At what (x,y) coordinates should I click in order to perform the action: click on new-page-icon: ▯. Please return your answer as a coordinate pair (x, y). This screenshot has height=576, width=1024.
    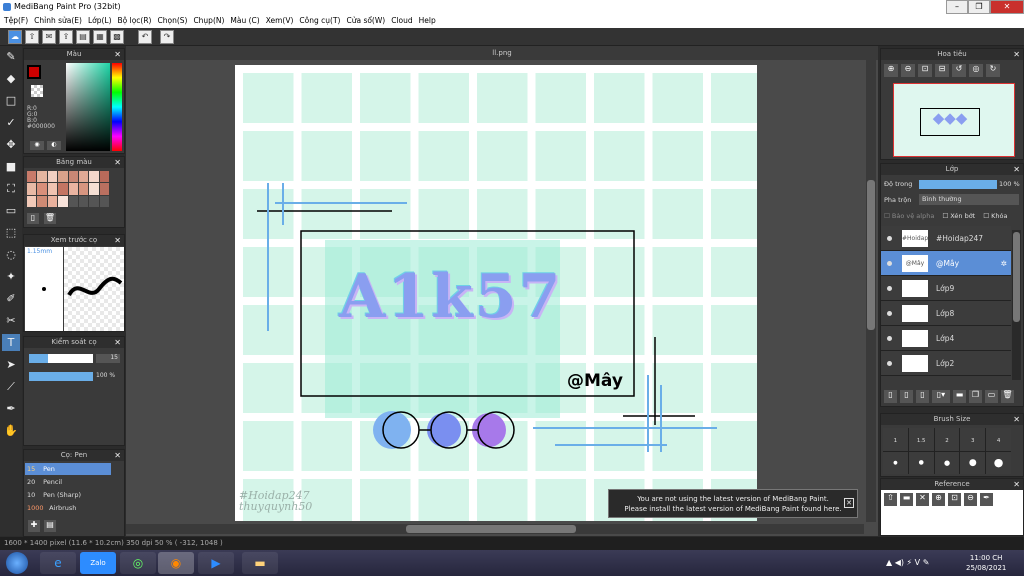
    Looking at the image, I should click on (33, 218).